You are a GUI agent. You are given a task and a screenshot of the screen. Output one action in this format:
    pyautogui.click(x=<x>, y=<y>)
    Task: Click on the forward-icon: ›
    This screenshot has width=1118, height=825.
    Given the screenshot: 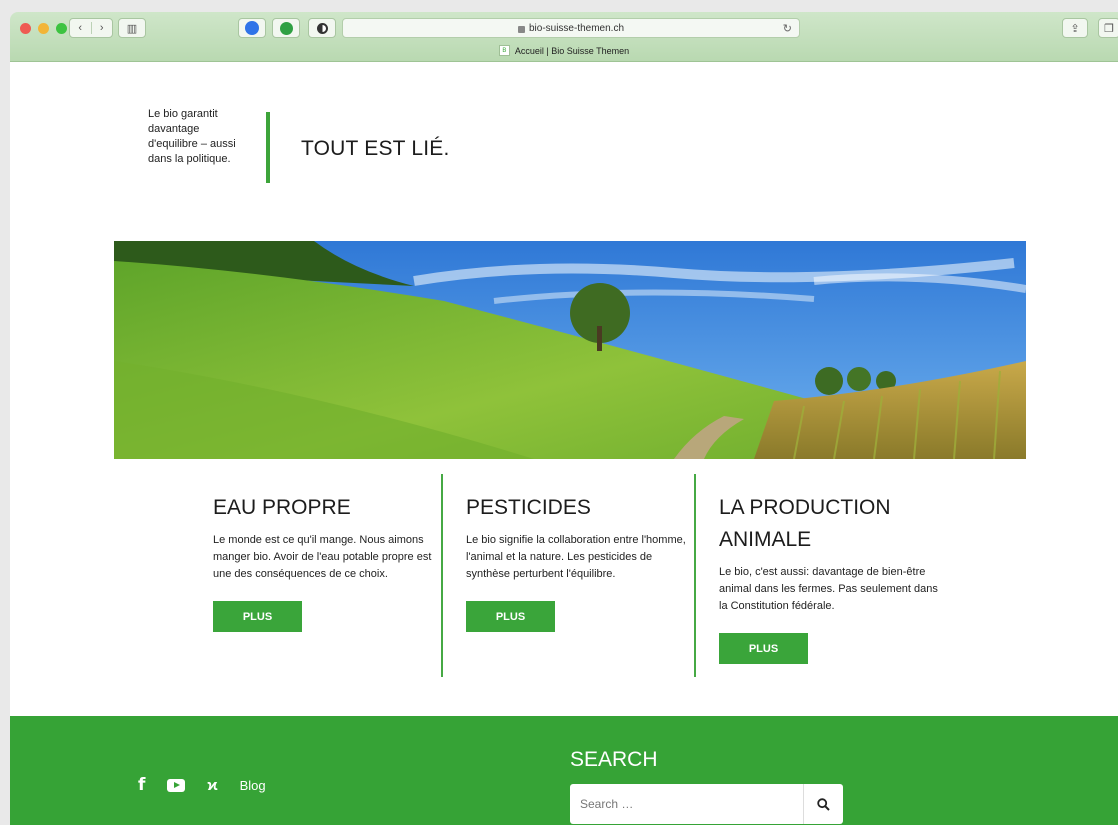 What is the action you would take?
    pyautogui.click(x=102, y=28)
    